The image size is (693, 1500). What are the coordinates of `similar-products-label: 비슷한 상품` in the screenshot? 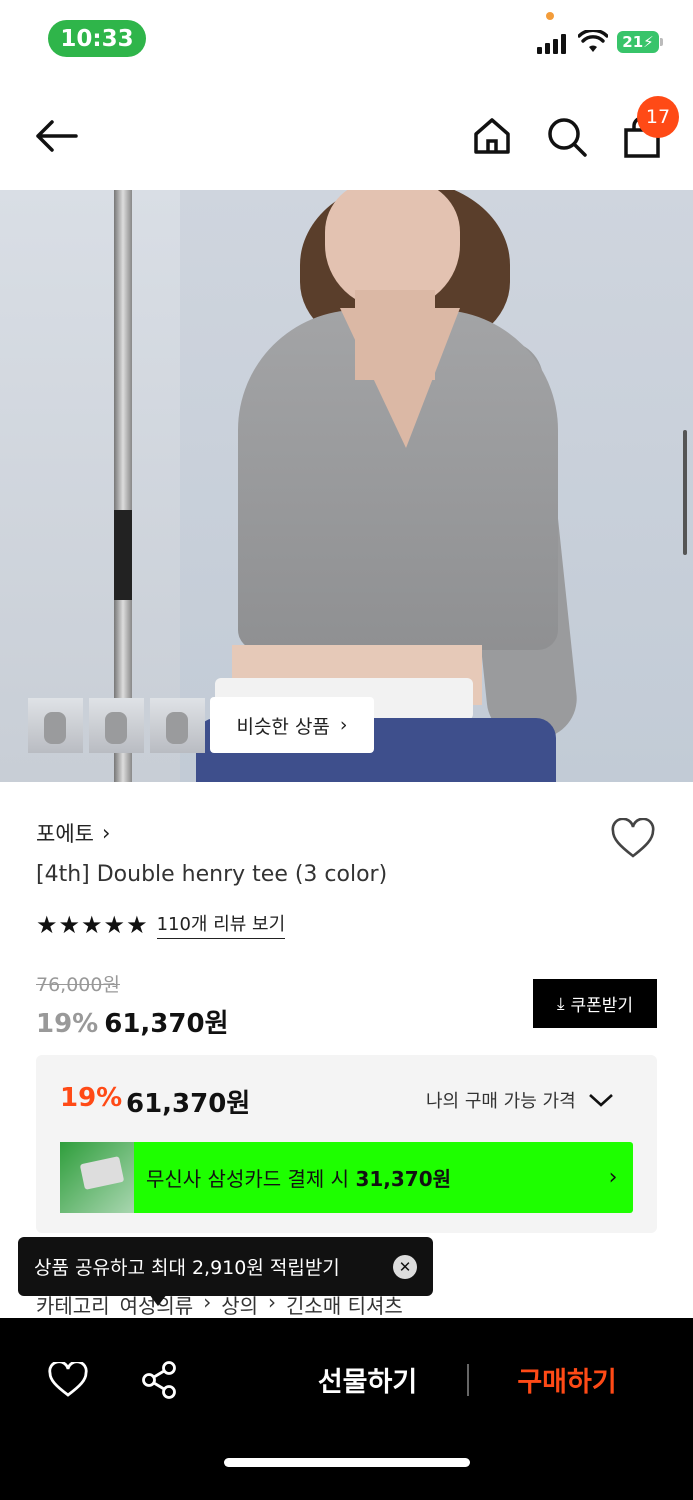 It's located at (283, 726).